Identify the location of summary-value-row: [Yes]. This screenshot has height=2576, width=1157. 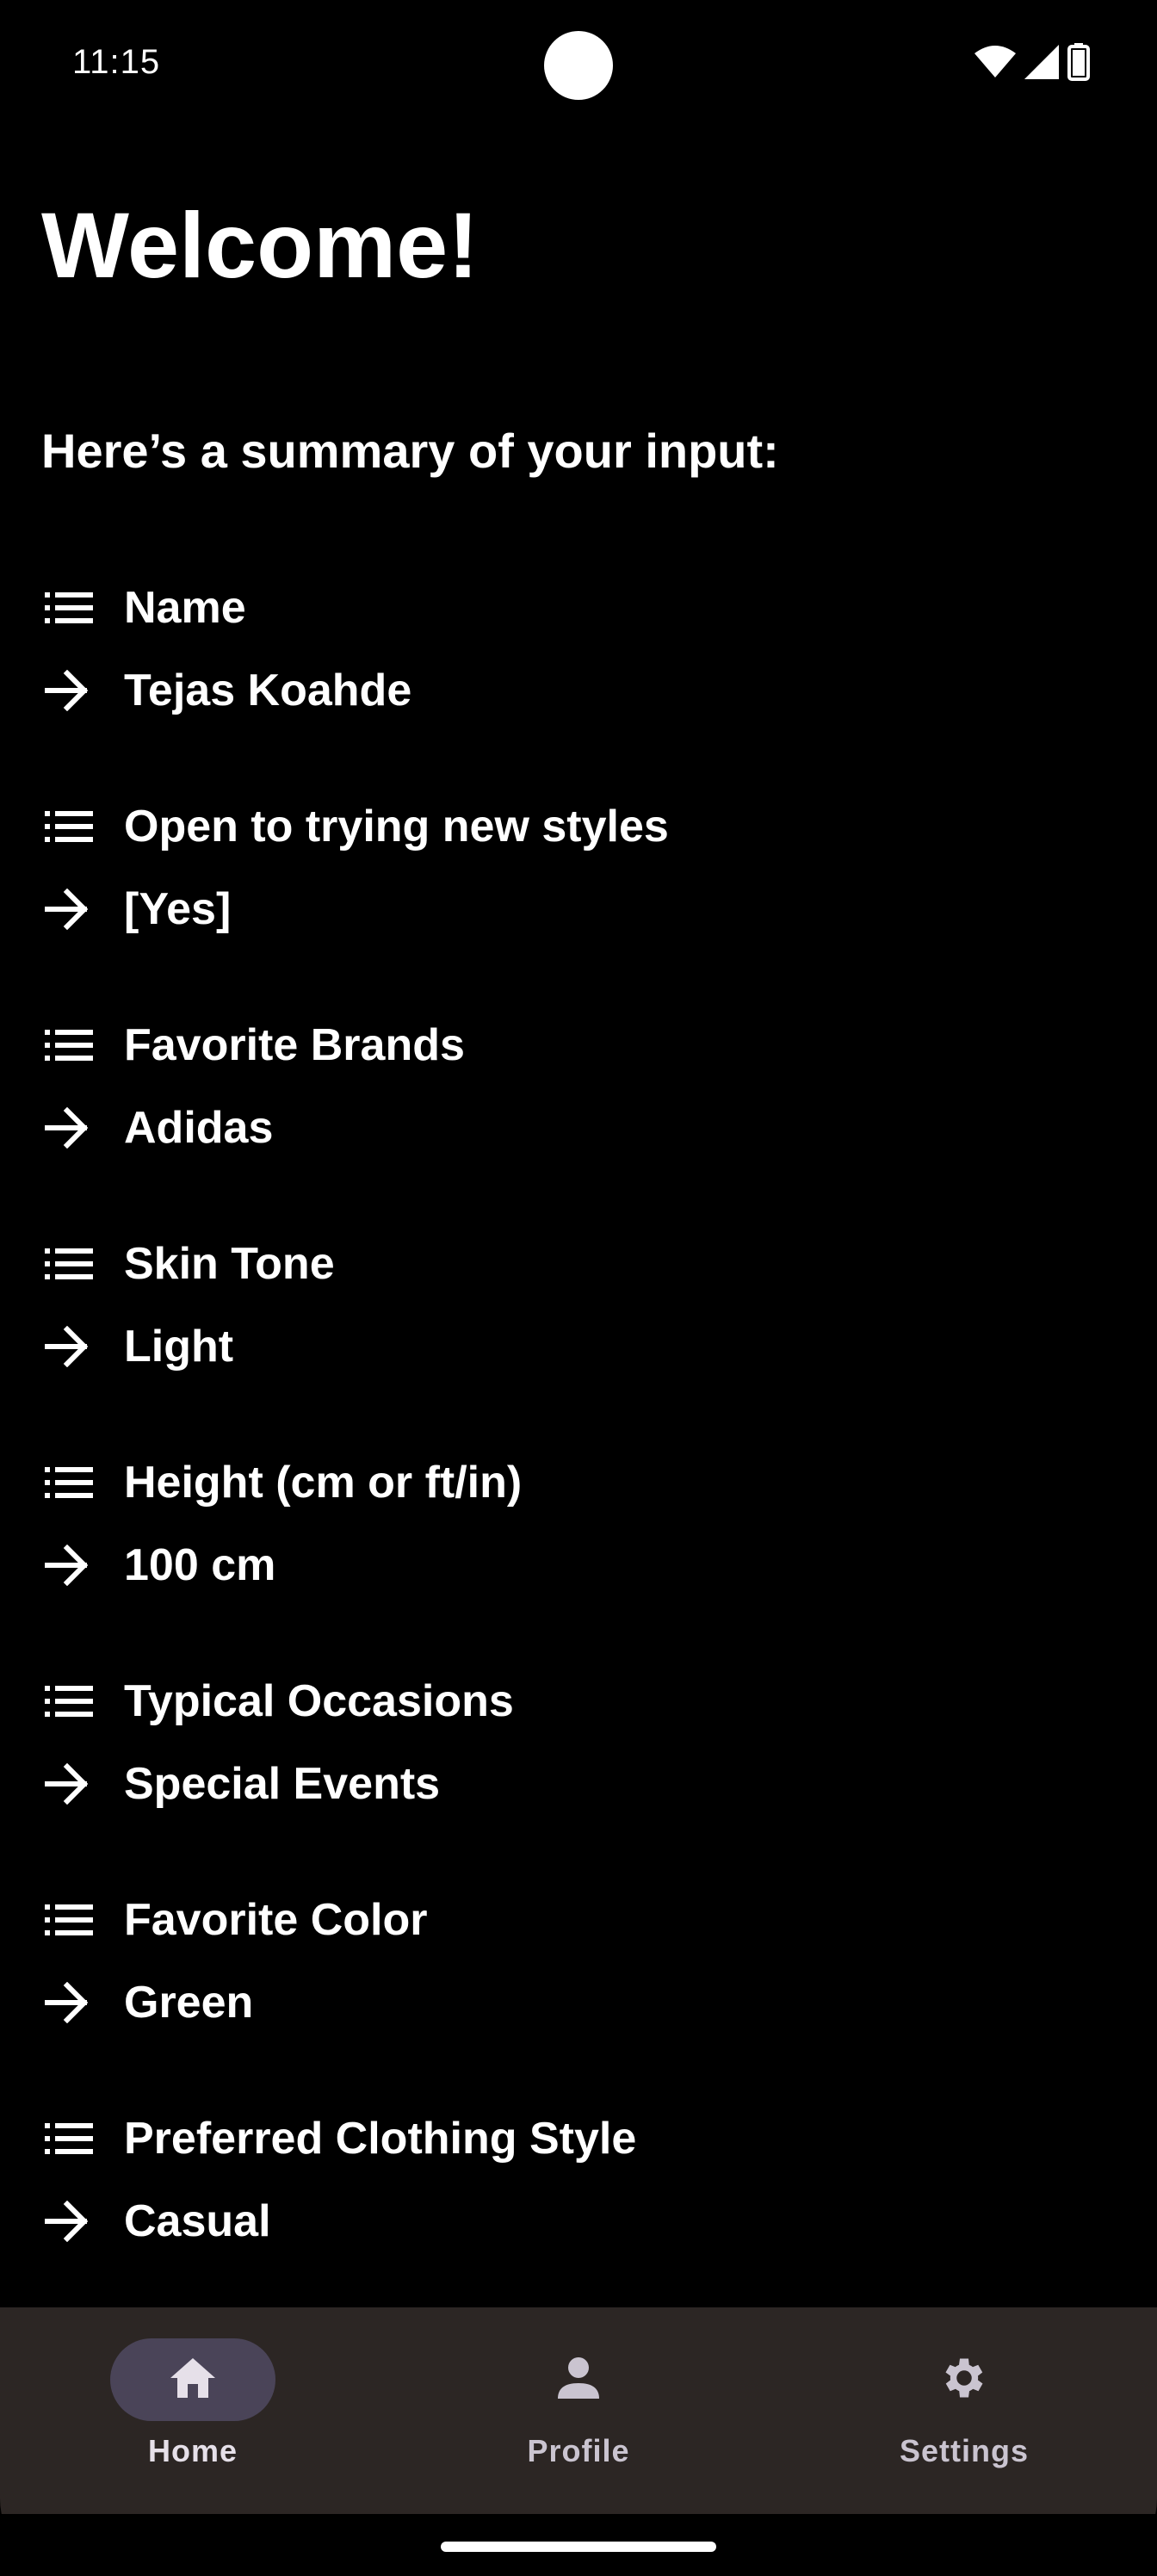
(136, 909).